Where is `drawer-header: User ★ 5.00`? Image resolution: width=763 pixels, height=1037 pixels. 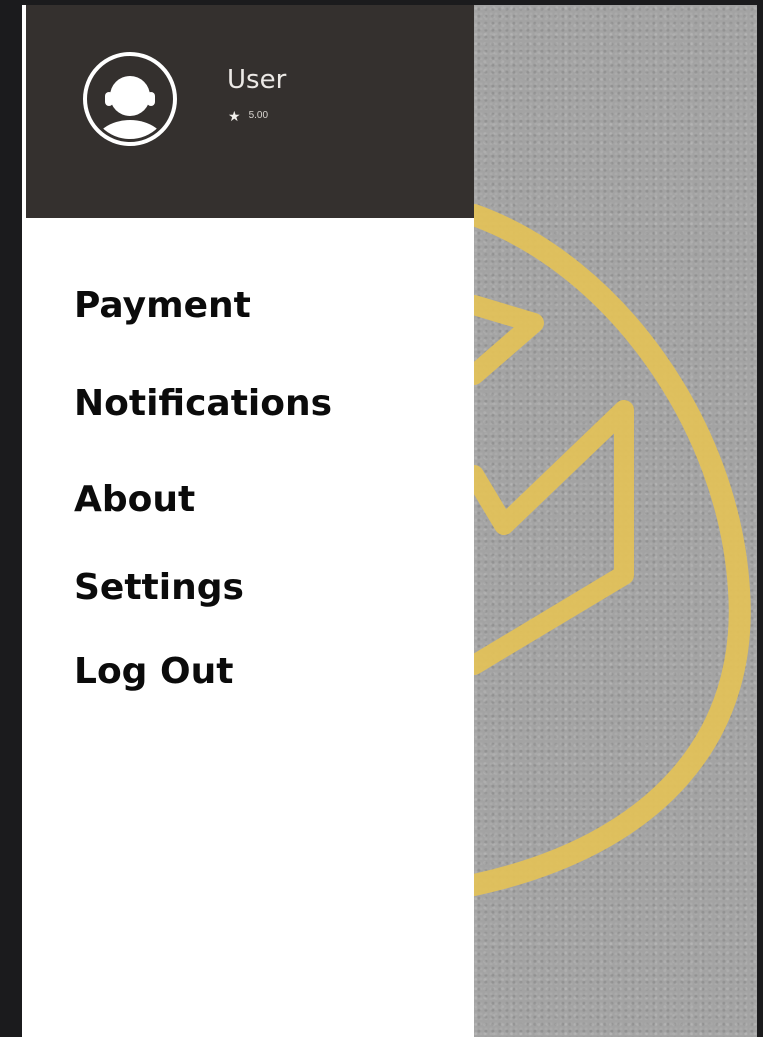 drawer-header: User ★ 5.00 is located at coordinates (250, 111).